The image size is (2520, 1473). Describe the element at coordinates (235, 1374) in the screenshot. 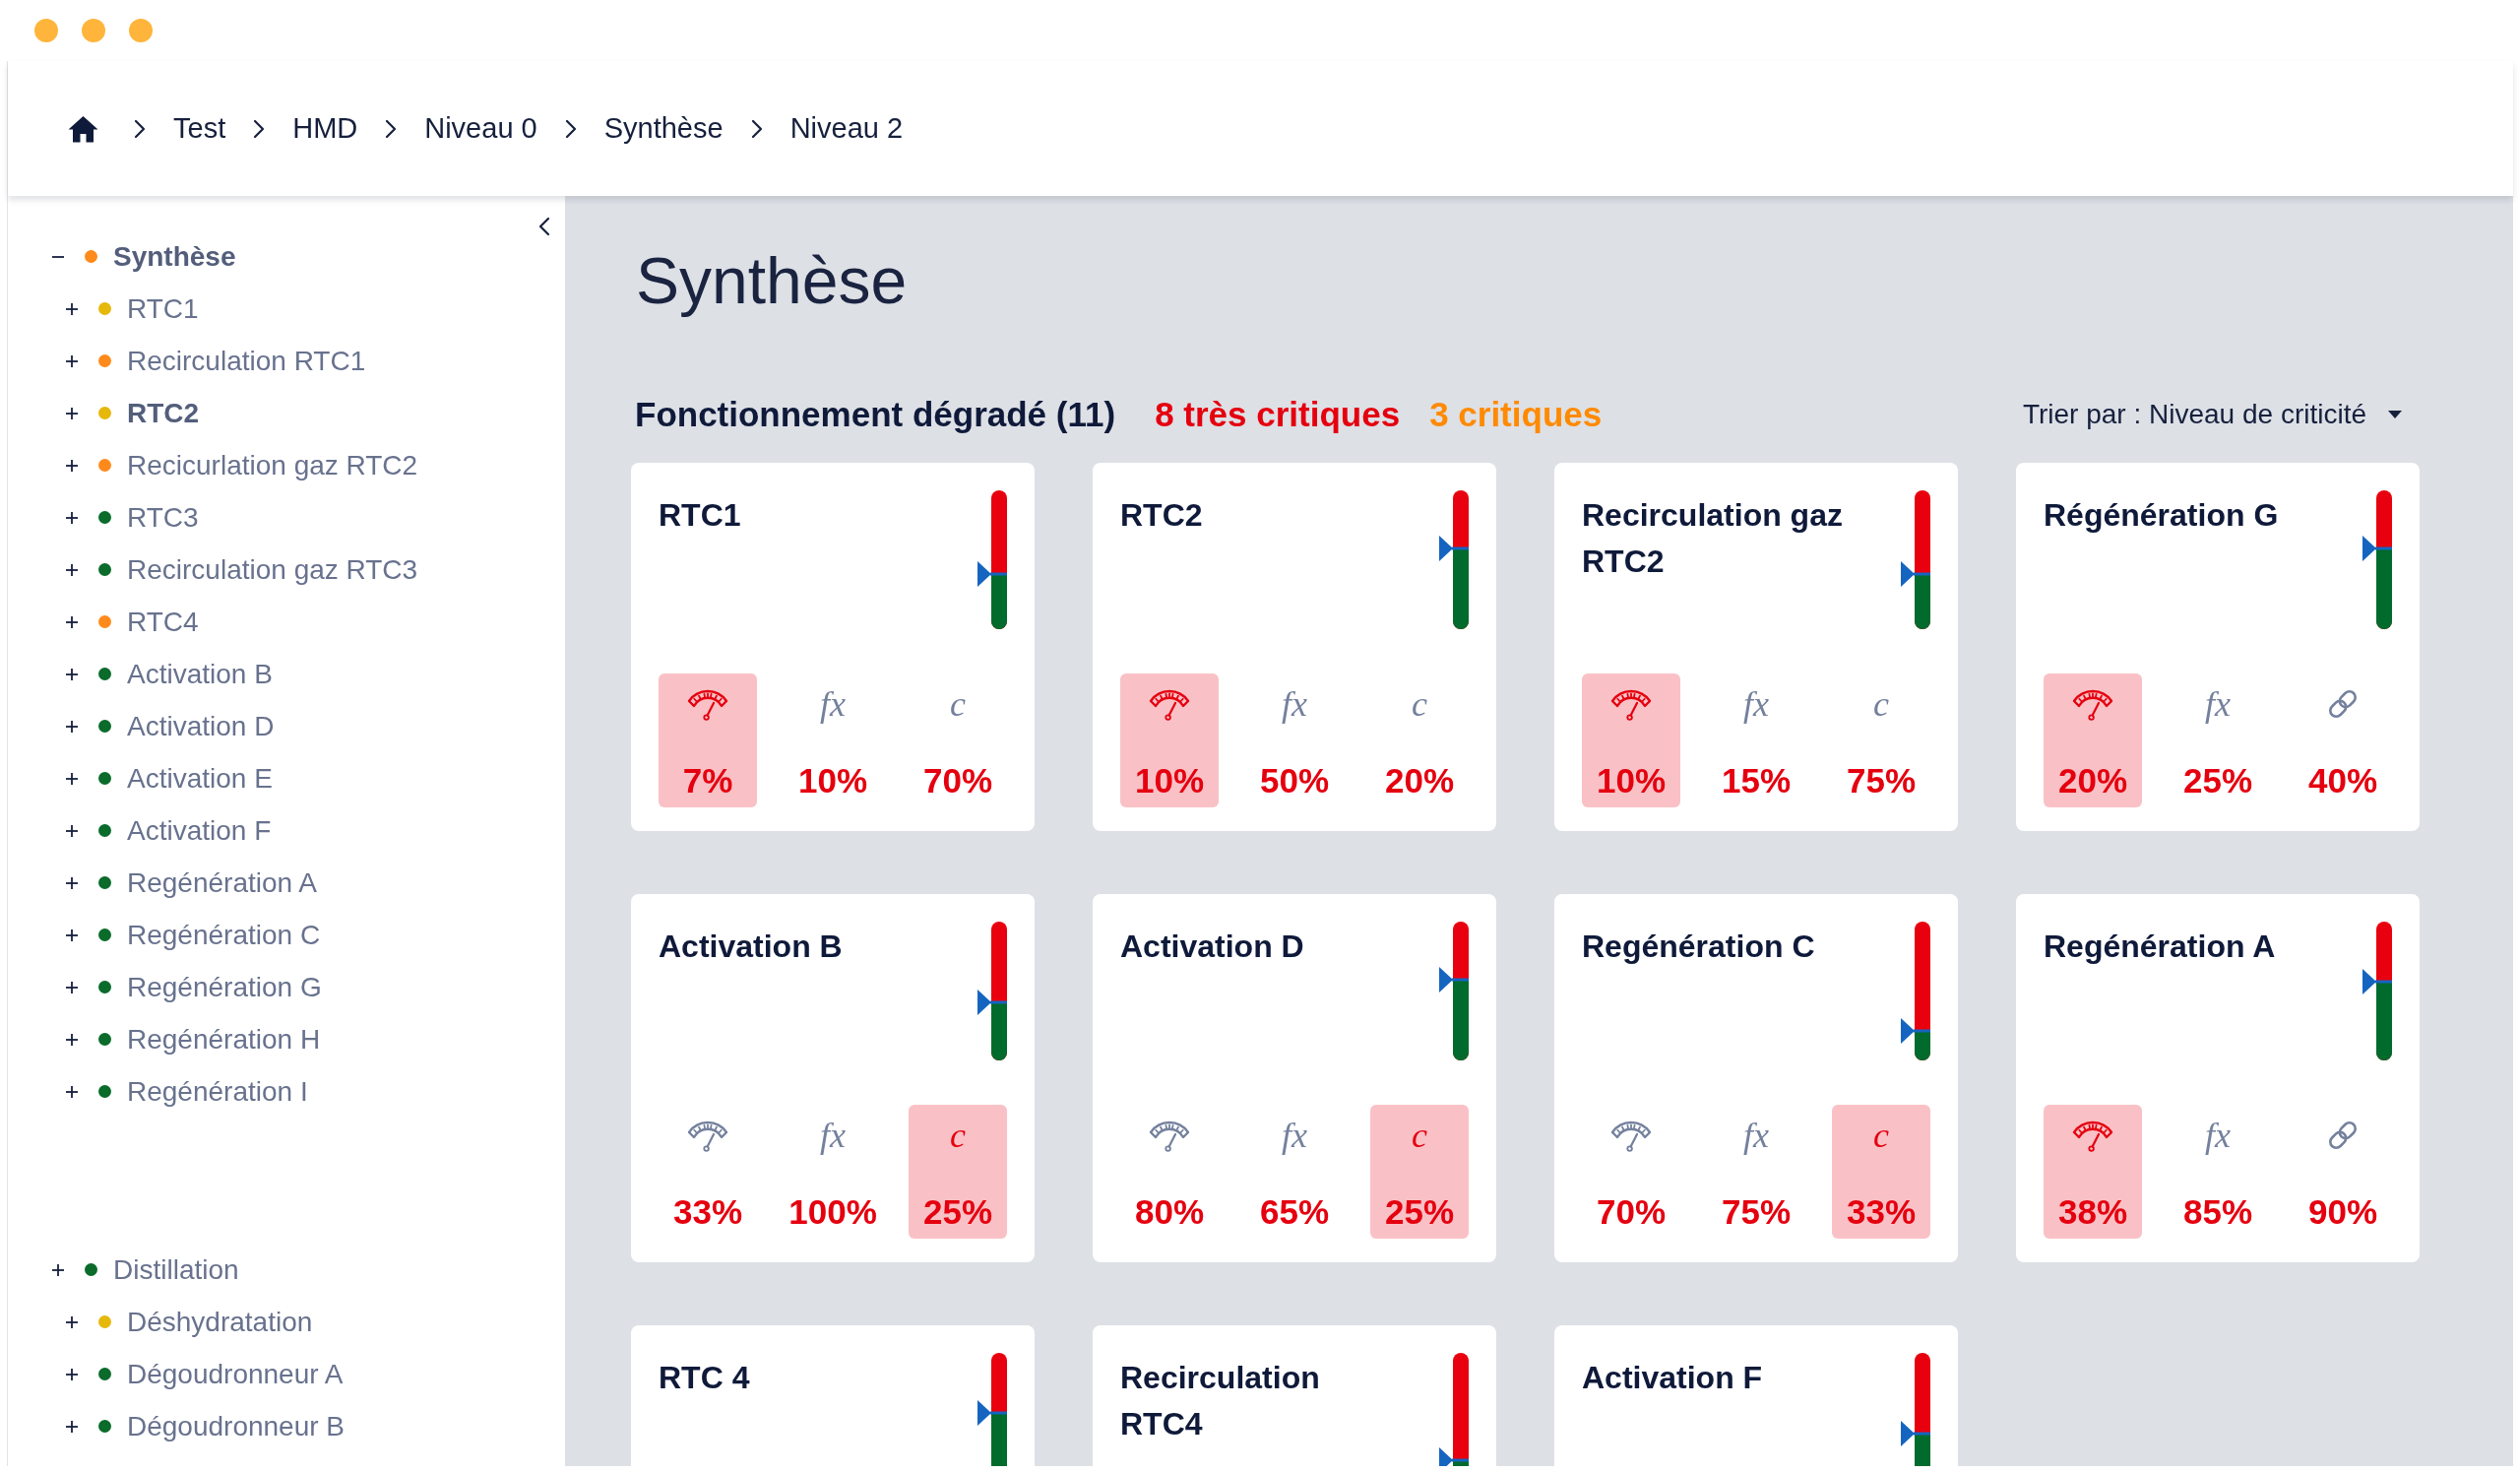

I see `tree-item: Dégoudronneur A` at that location.